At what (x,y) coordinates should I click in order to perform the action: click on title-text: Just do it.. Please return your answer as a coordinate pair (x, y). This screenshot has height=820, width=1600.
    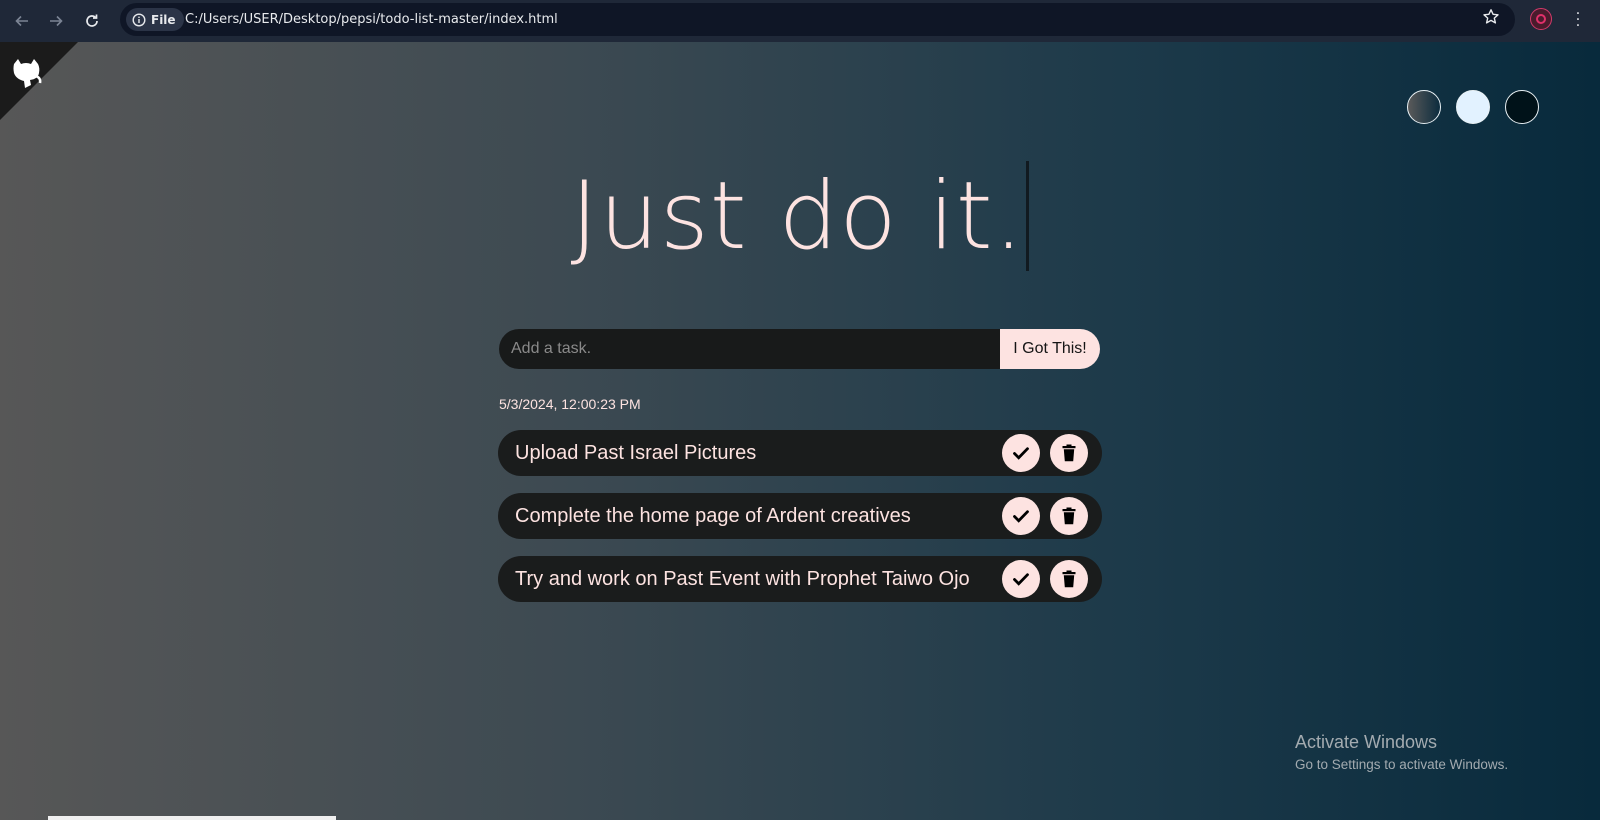
    Looking at the image, I should click on (797, 216).